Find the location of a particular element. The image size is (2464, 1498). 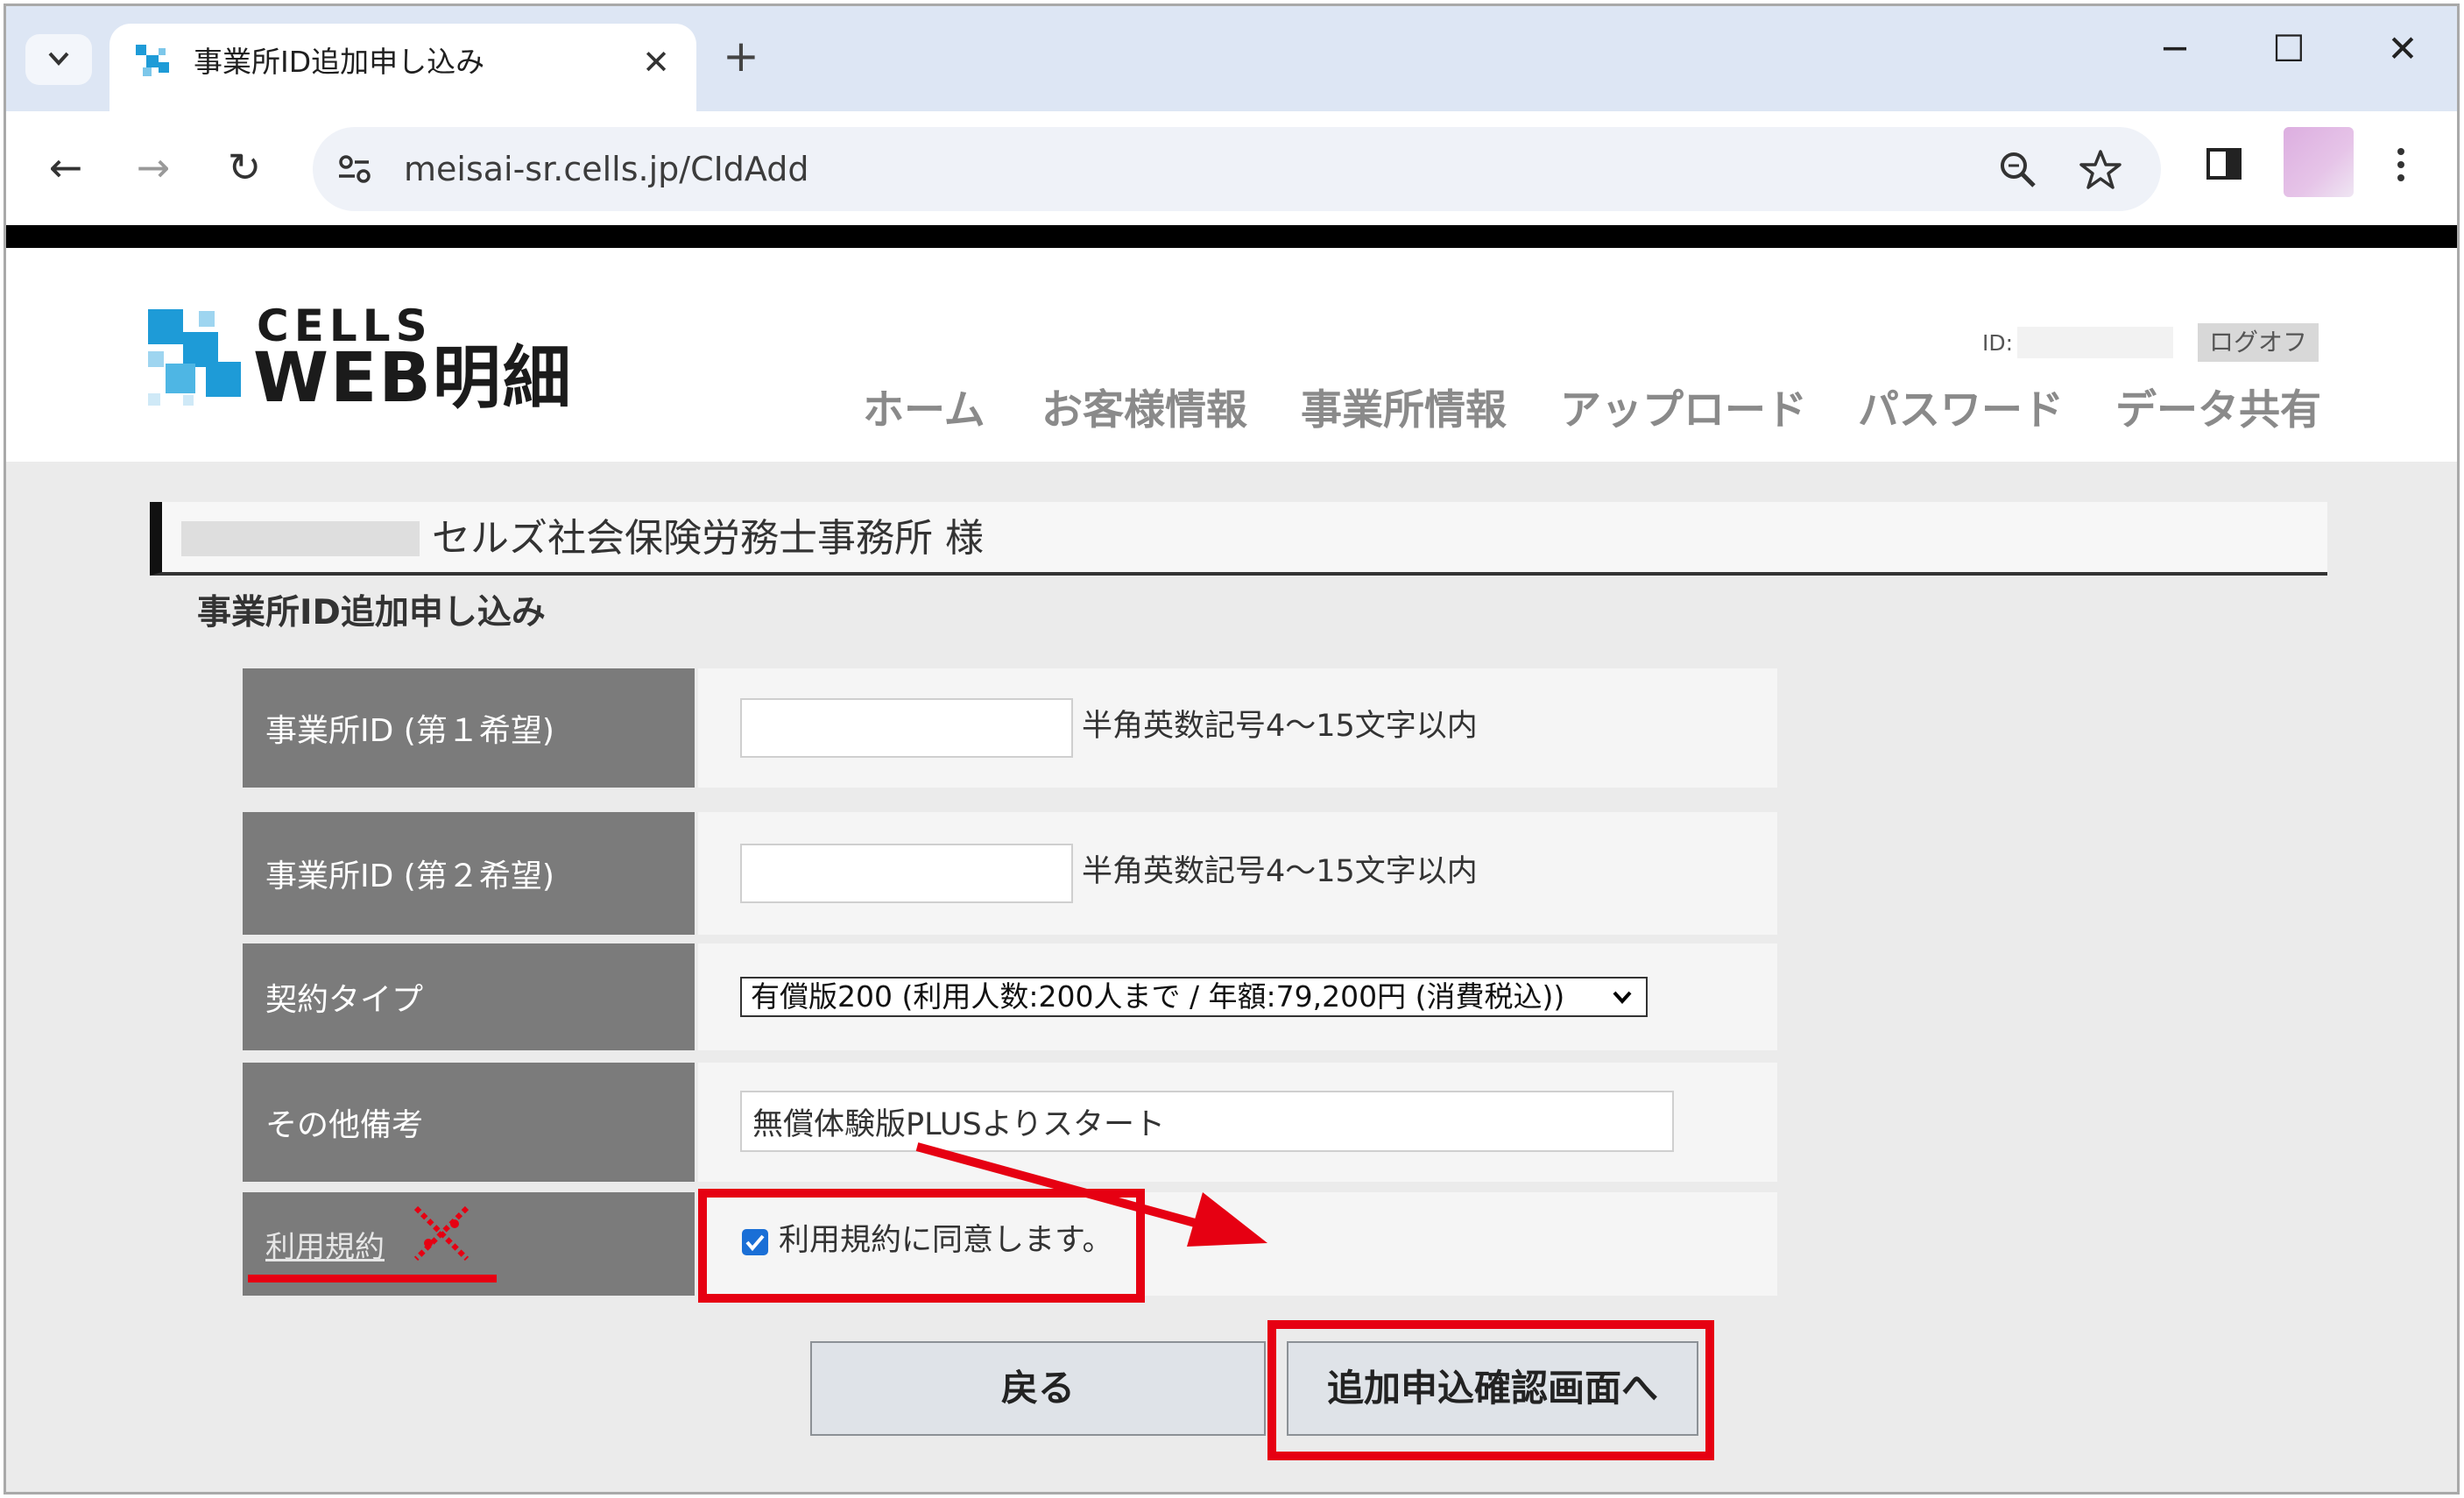

header-divider is located at coordinates (1231, 236).